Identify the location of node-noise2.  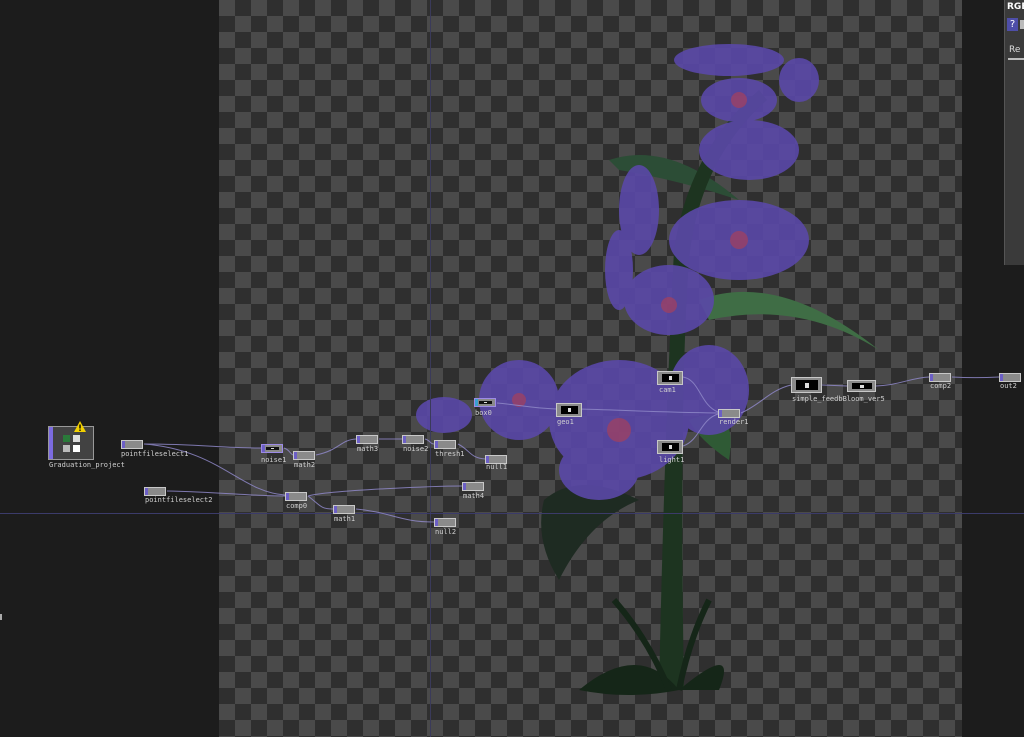
(413, 439).